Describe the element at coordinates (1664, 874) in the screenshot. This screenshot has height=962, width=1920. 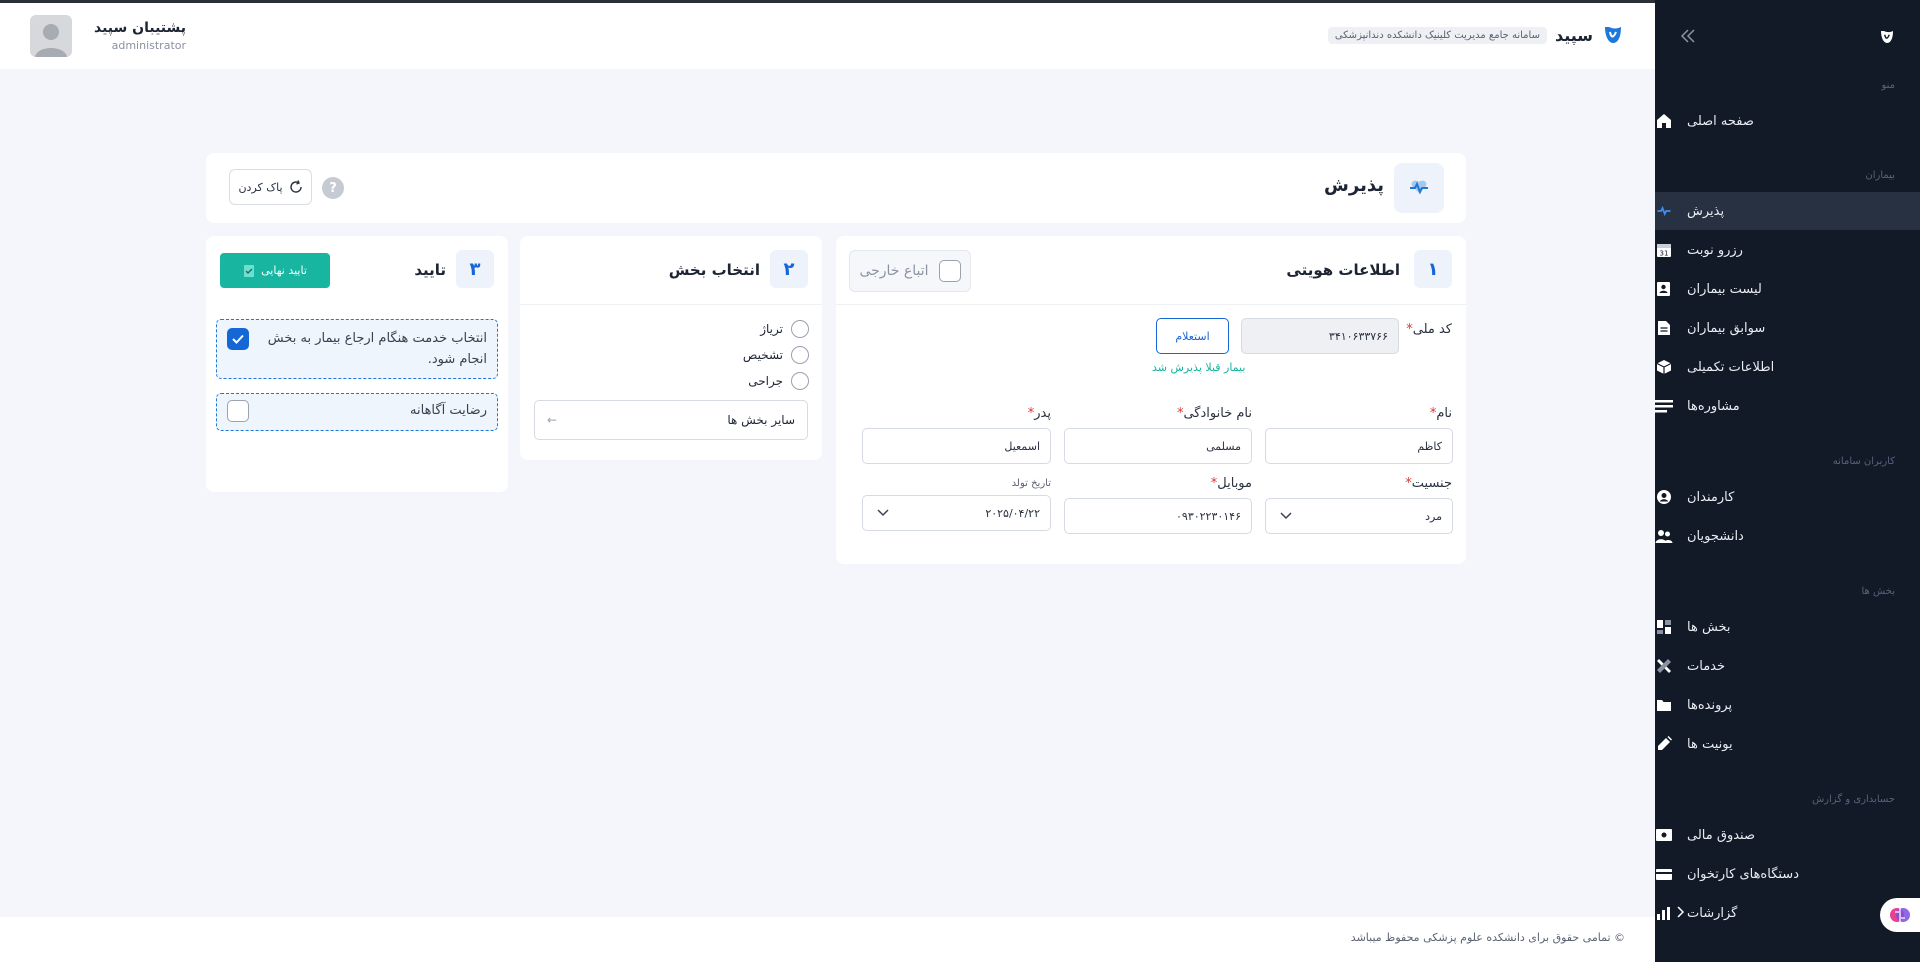
I see `card-icon` at that location.